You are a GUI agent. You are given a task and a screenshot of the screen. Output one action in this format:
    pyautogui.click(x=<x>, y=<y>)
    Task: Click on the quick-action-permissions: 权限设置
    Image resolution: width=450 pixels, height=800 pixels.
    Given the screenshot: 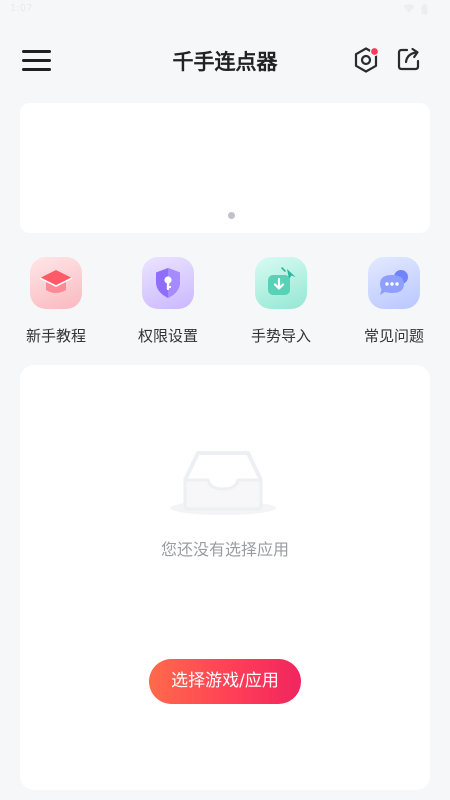 What is the action you would take?
    pyautogui.click(x=168, y=300)
    